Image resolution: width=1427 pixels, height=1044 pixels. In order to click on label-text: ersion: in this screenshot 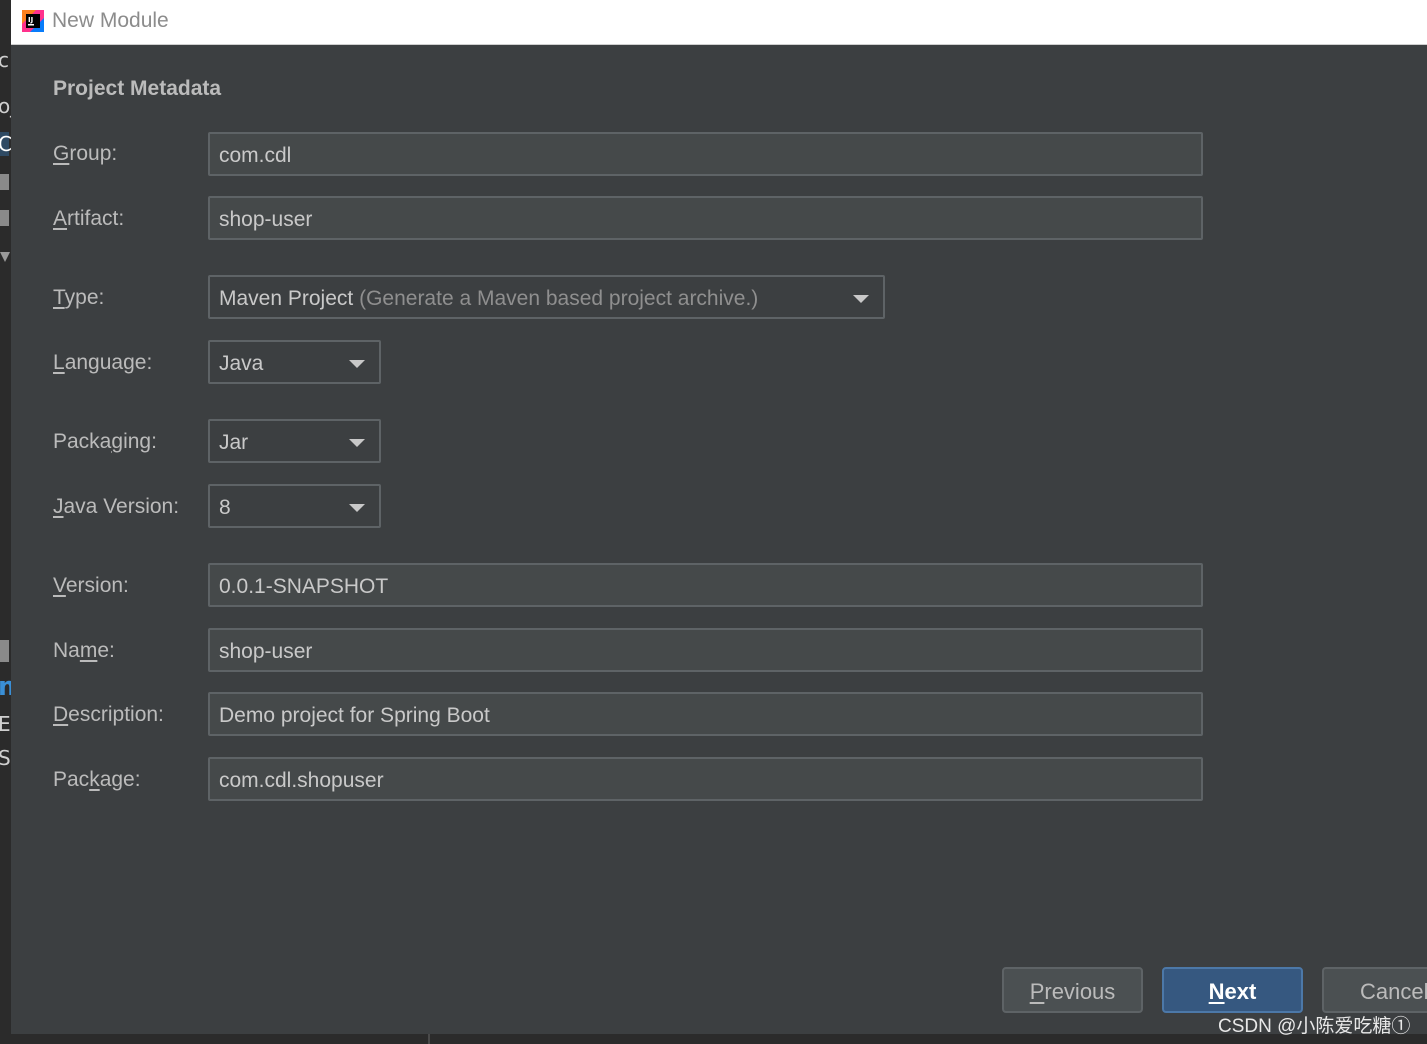, I will do `click(97, 585)`.